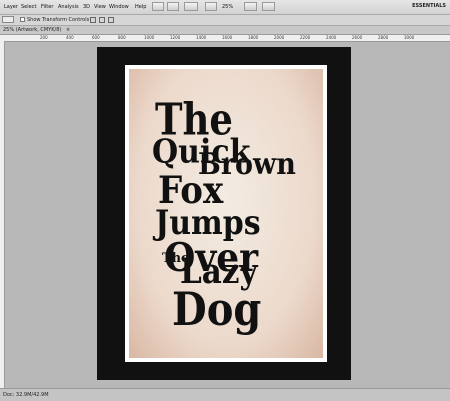 The image size is (450, 401). I want to click on align-top-icon, so click(93, 20).